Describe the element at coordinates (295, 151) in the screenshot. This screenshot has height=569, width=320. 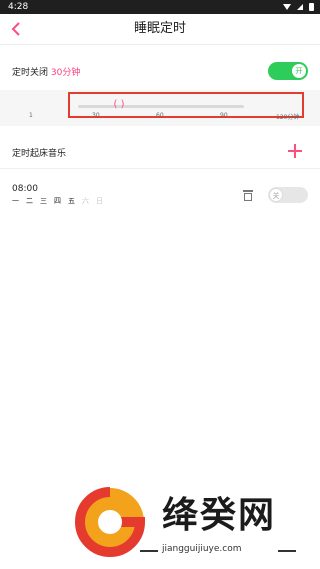
I see `add-music-icon` at that location.